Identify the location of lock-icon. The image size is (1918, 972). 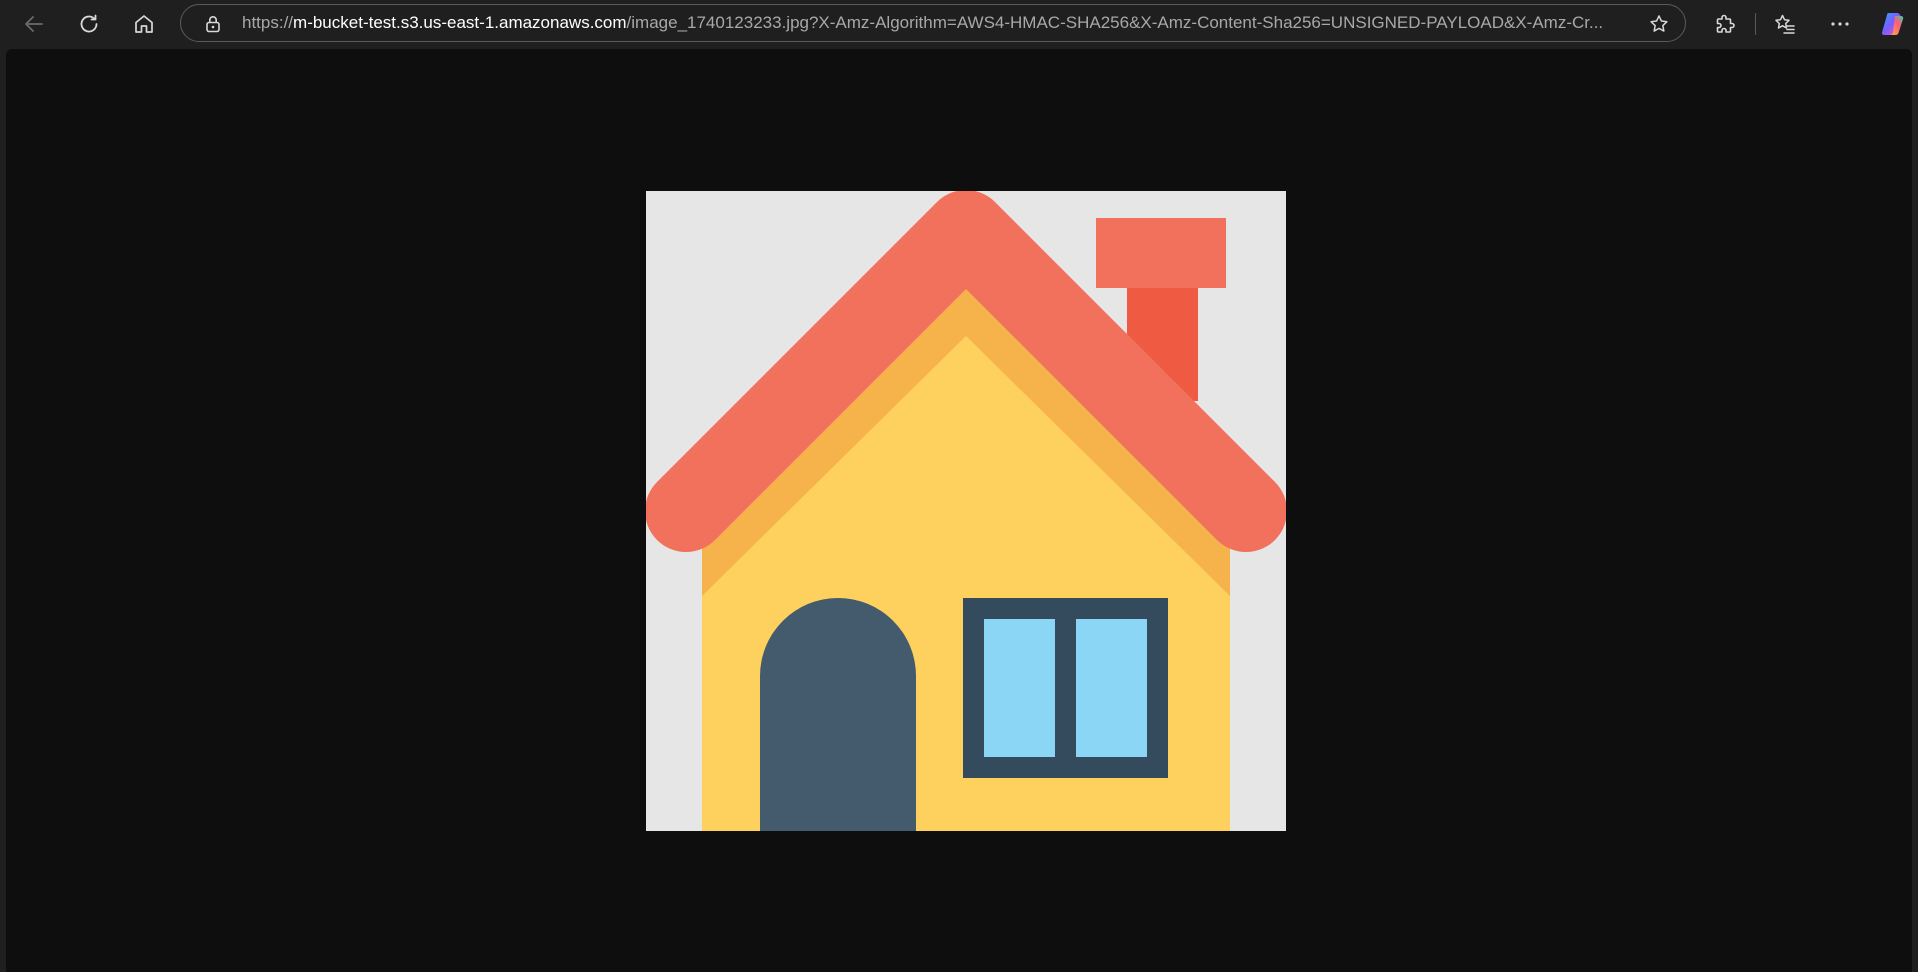
(213, 24).